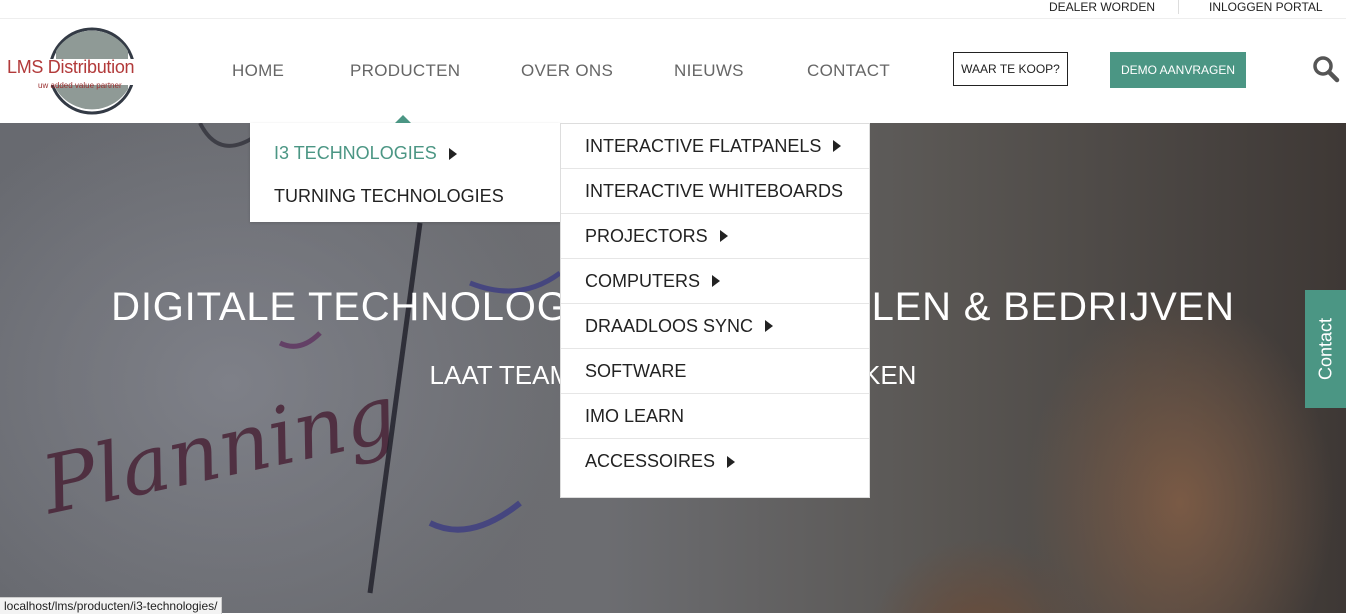 Image resolution: width=1346 pixels, height=614 pixels. What do you see at coordinates (80, 85) in the screenshot?
I see `logo-tagline: uw added value partner` at bounding box center [80, 85].